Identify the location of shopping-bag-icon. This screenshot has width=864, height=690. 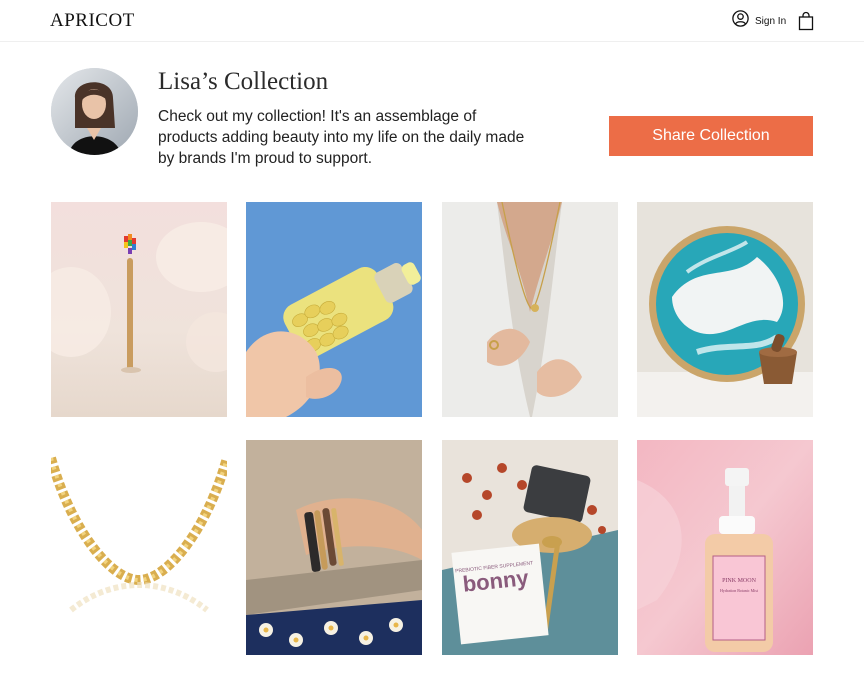
(806, 21).